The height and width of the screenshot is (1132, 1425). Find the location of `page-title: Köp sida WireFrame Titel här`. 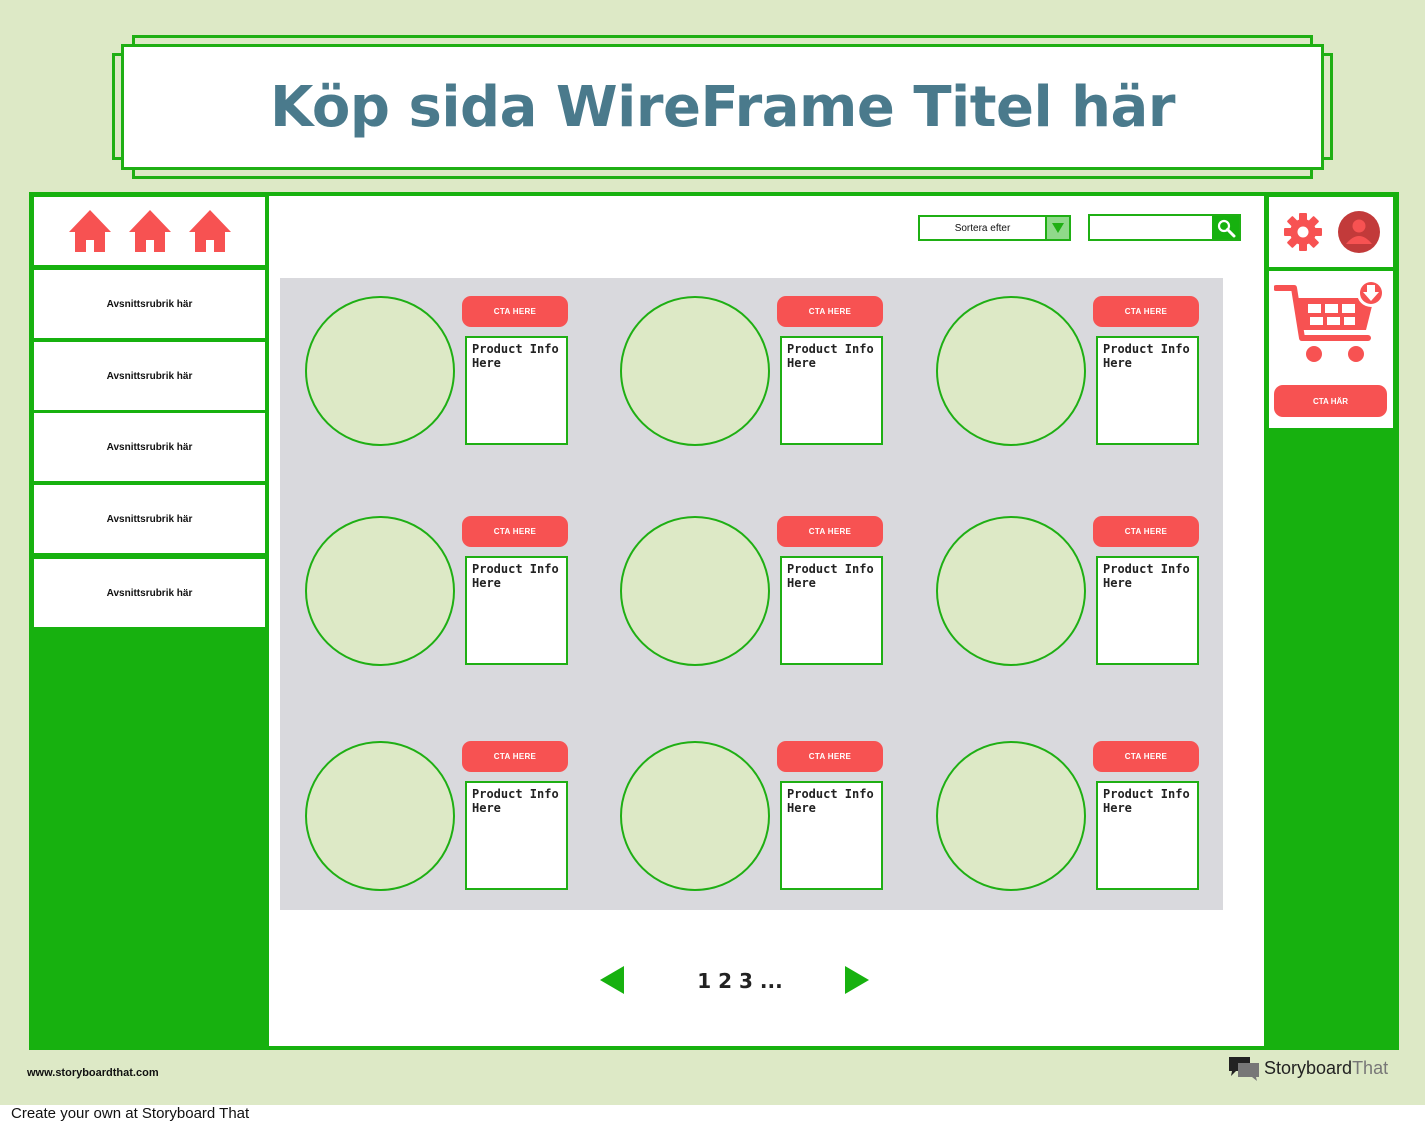

page-title: Köp sida WireFrame Titel här is located at coordinates (722, 107).